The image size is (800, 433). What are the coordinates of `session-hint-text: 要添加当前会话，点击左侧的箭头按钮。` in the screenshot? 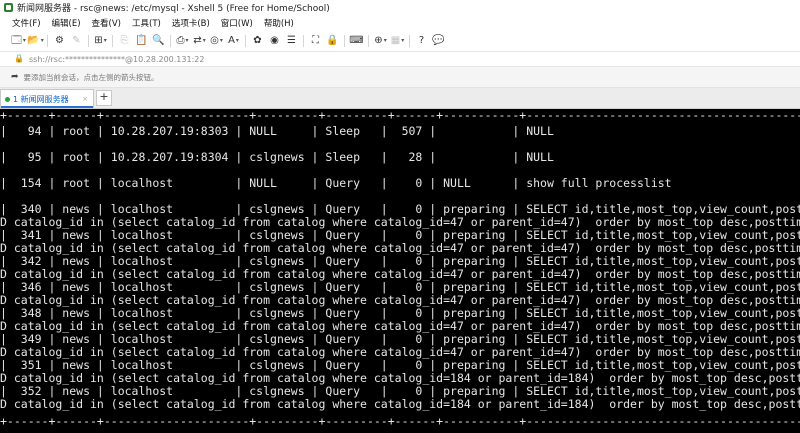 It's located at (91, 77).